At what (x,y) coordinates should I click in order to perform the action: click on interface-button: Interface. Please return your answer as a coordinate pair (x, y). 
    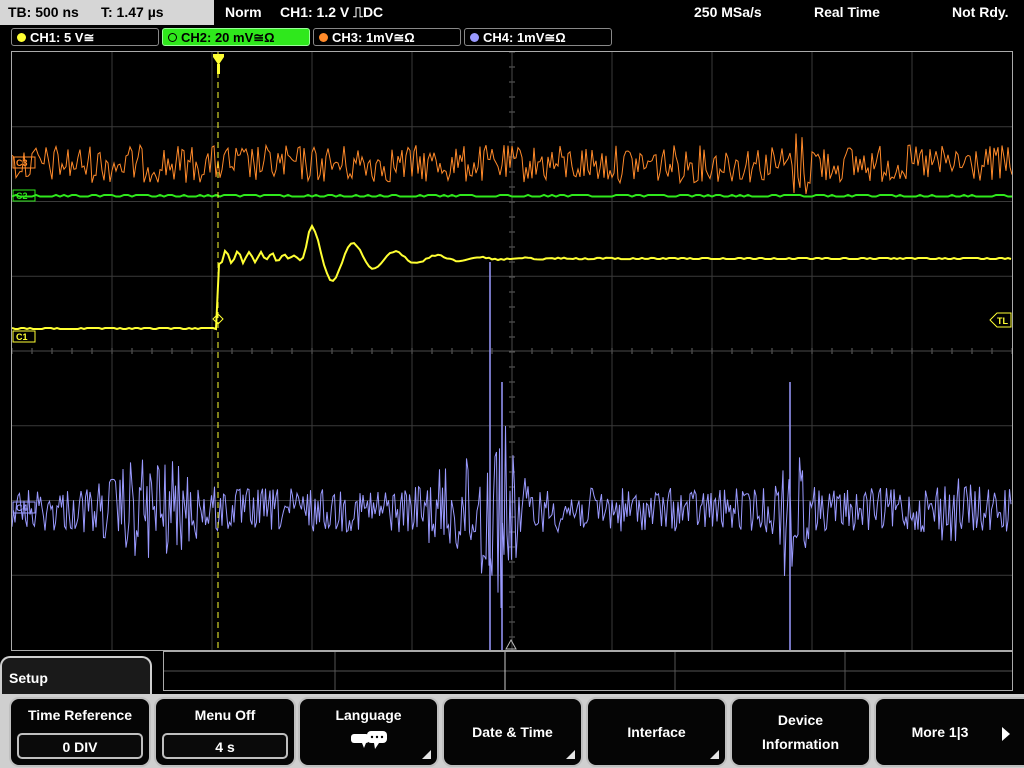
    Looking at the image, I should click on (656, 732).